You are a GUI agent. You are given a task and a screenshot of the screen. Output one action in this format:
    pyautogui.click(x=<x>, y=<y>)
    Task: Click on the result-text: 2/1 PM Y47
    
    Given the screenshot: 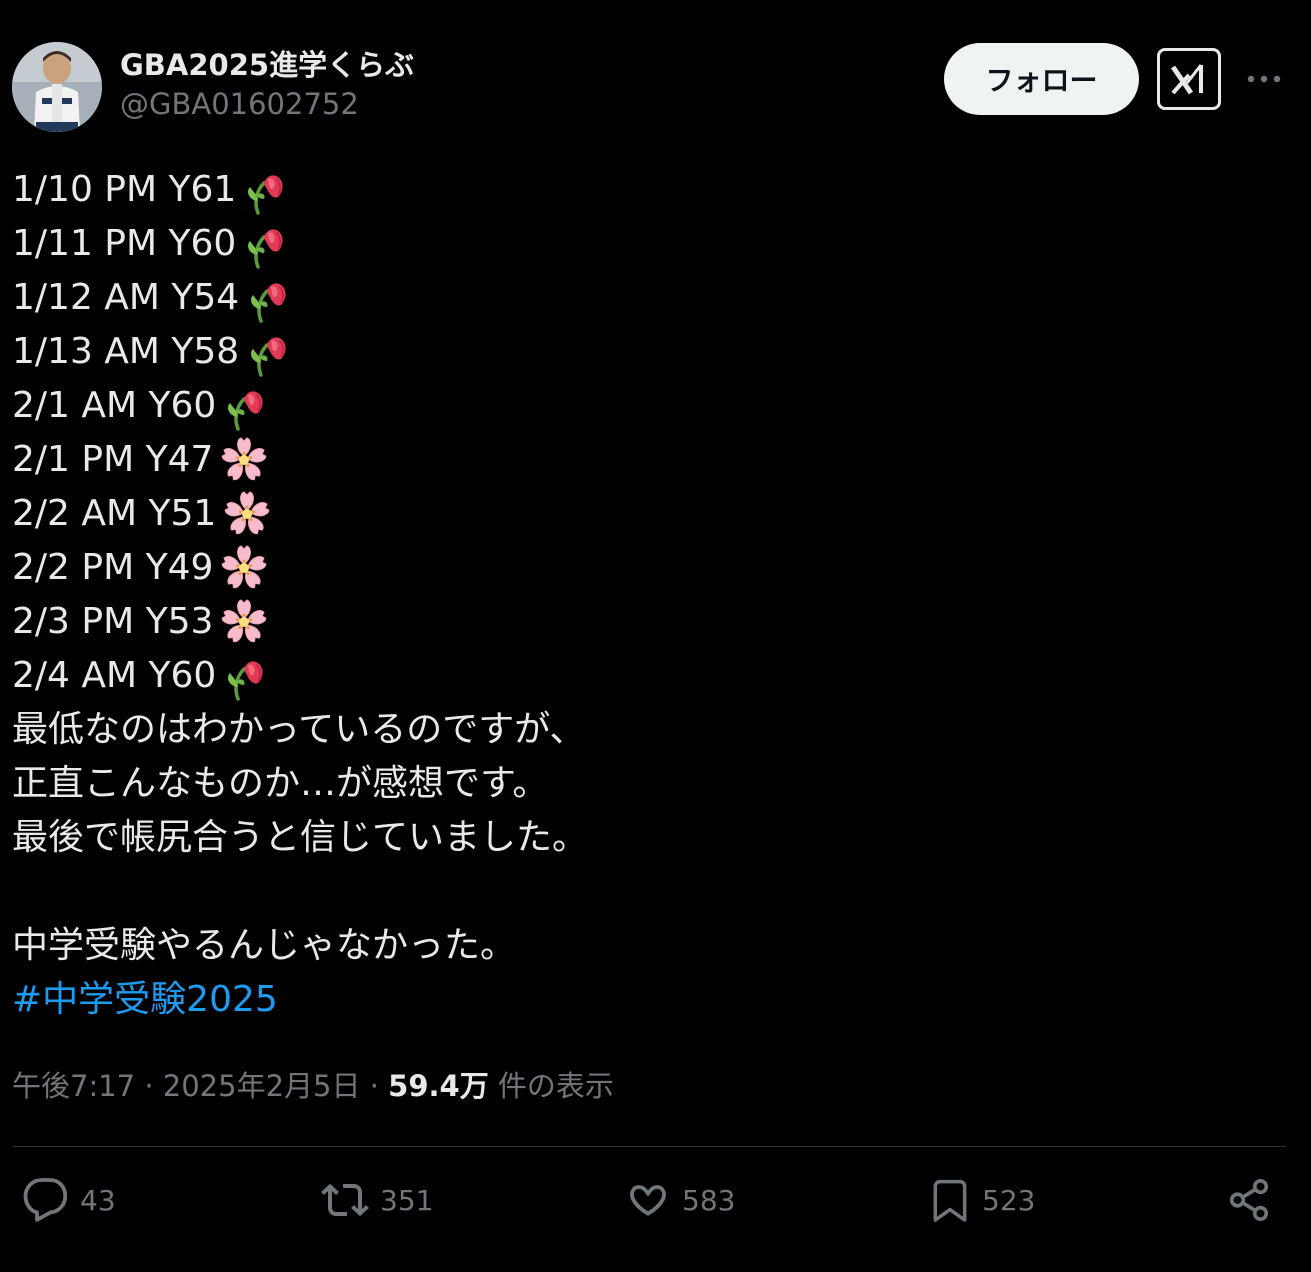 What is the action you would take?
    pyautogui.click(x=113, y=459)
    